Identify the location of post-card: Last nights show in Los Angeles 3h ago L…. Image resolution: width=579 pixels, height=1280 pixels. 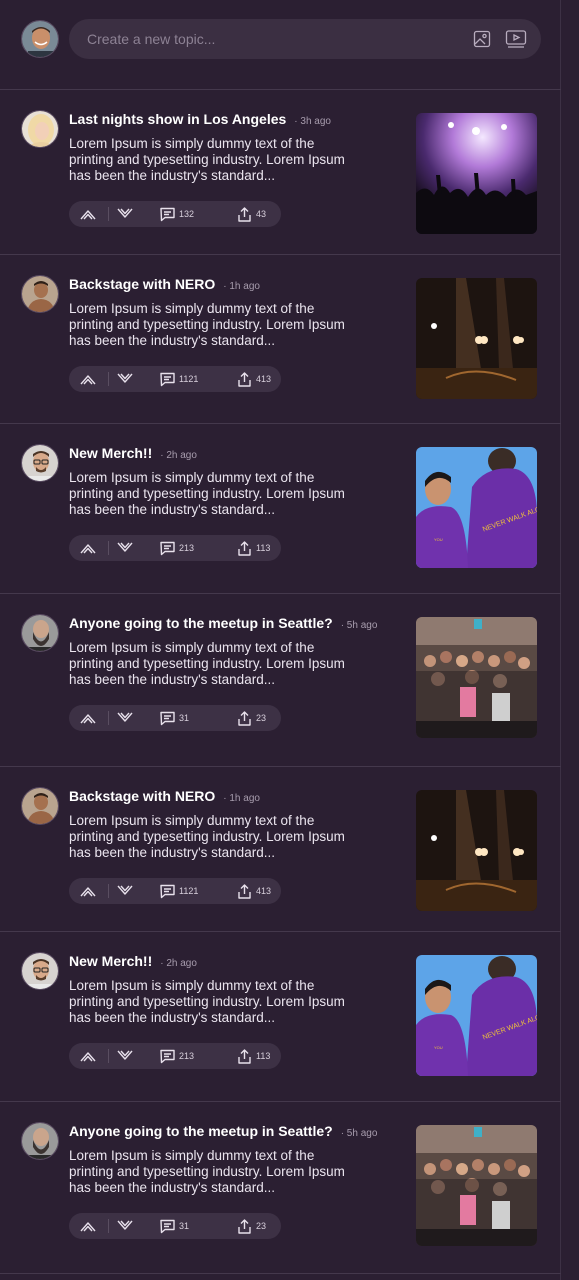
(280, 172).